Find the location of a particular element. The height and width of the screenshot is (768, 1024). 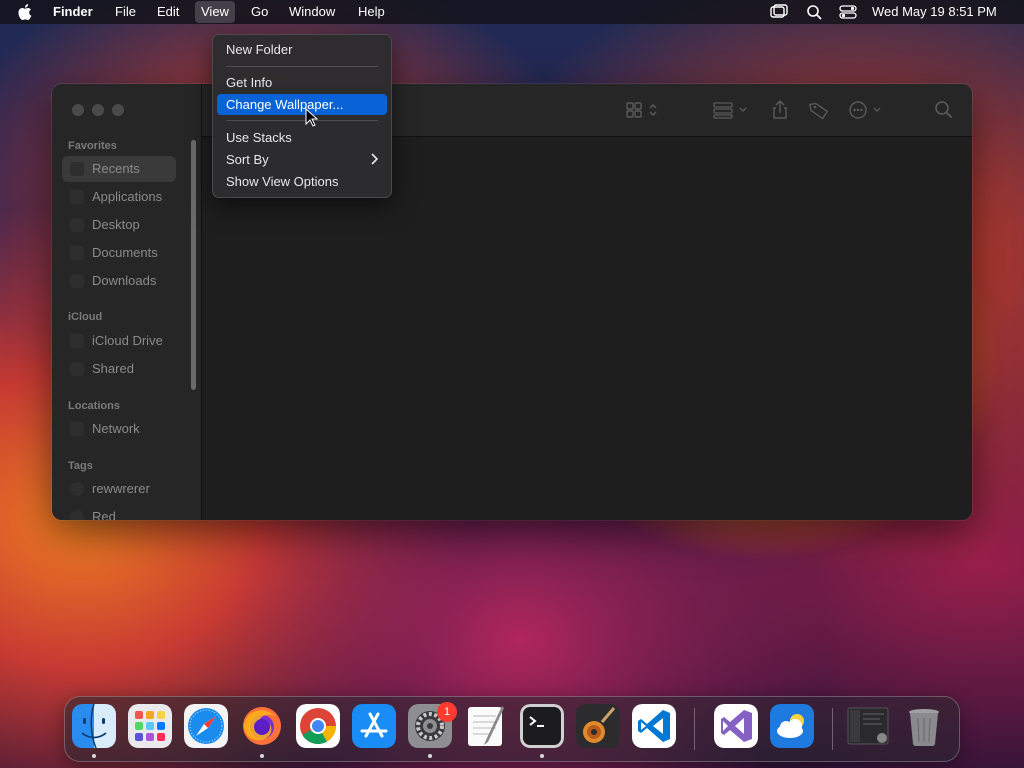

dock-app-store is located at coordinates (374, 726).